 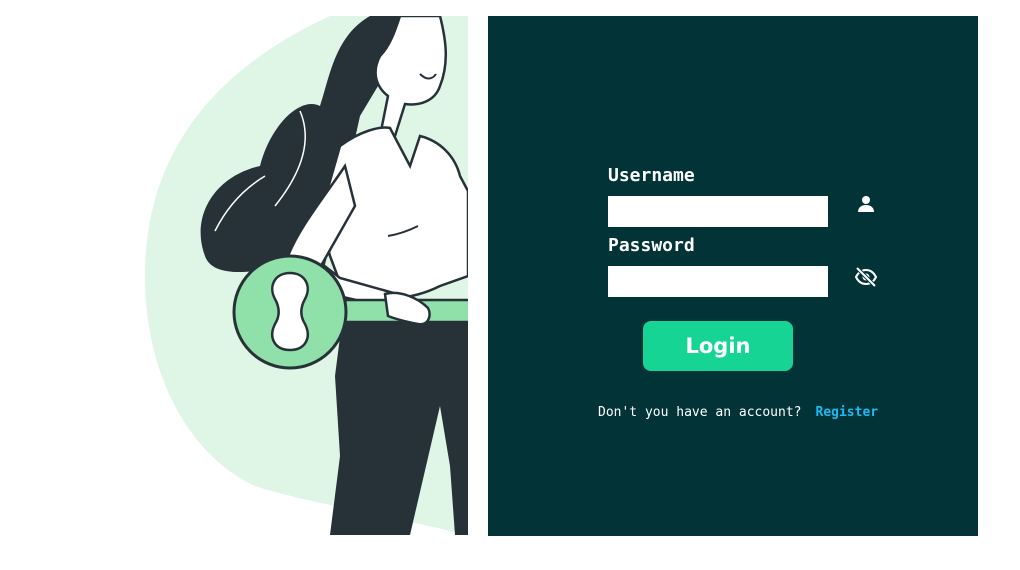 I want to click on eye-slash-icon, so click(x=866, y=277).